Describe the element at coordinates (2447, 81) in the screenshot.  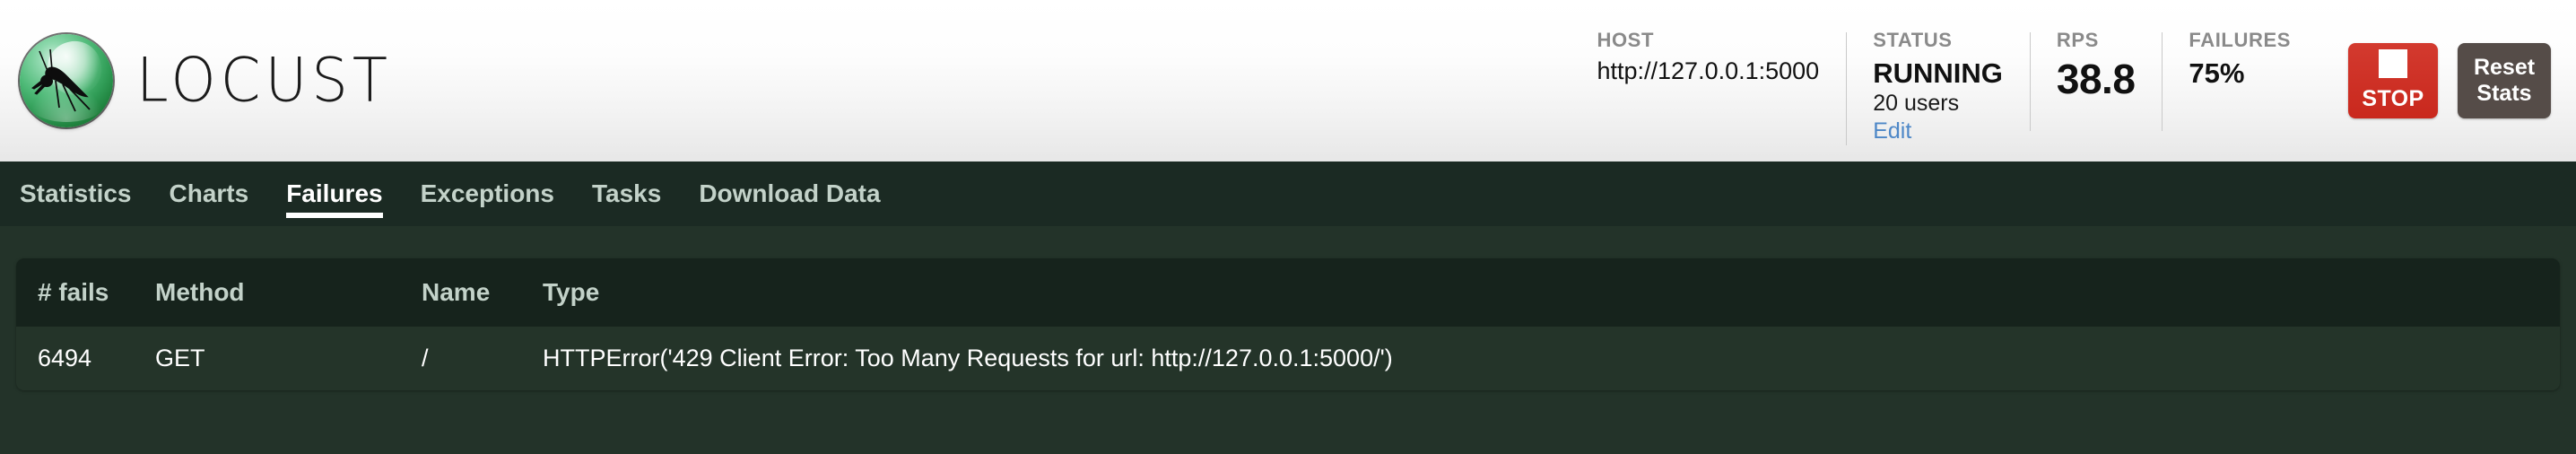
I see `header-buttons: STOP Reset Stats` at that location.